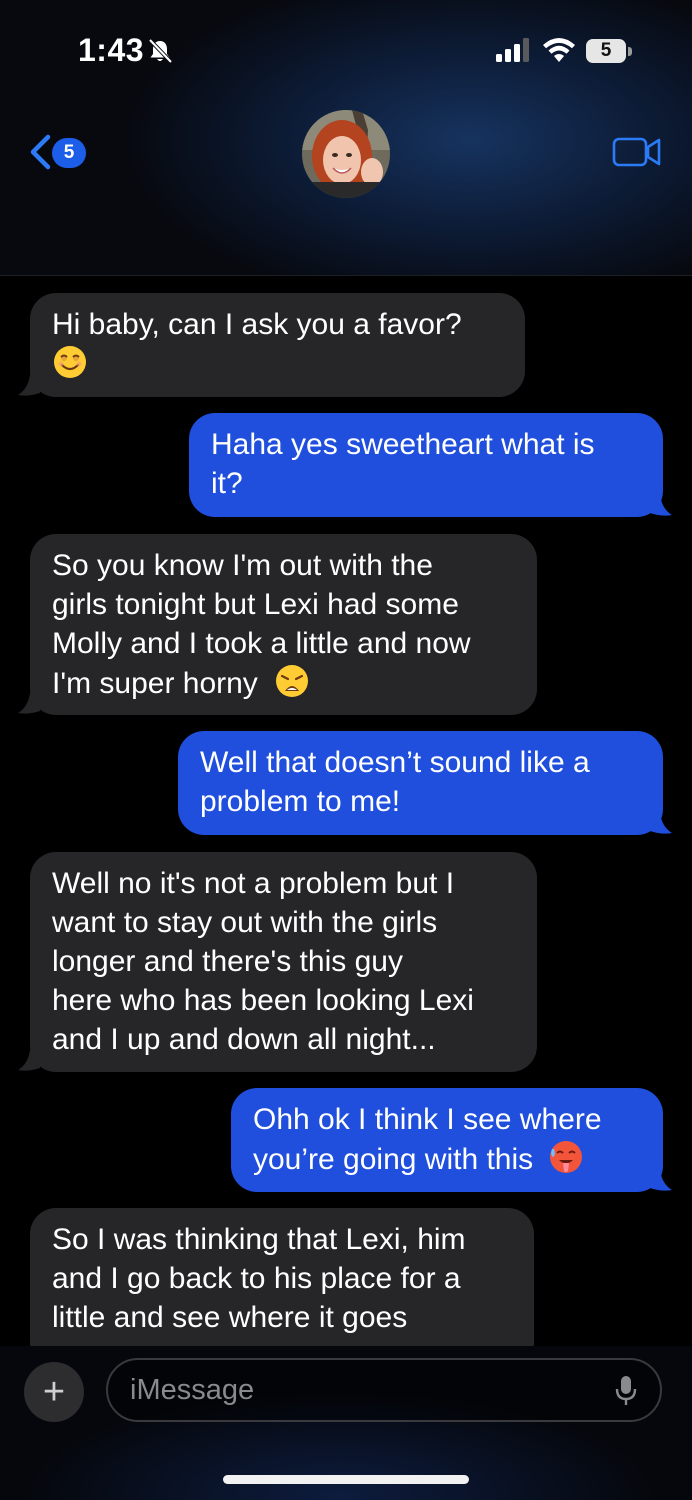 The width and height of the screenshot is (692, 1500). Describe the element at coordinates (160, 51) in the screenshot. I see `bell-slash-icon` at that location.